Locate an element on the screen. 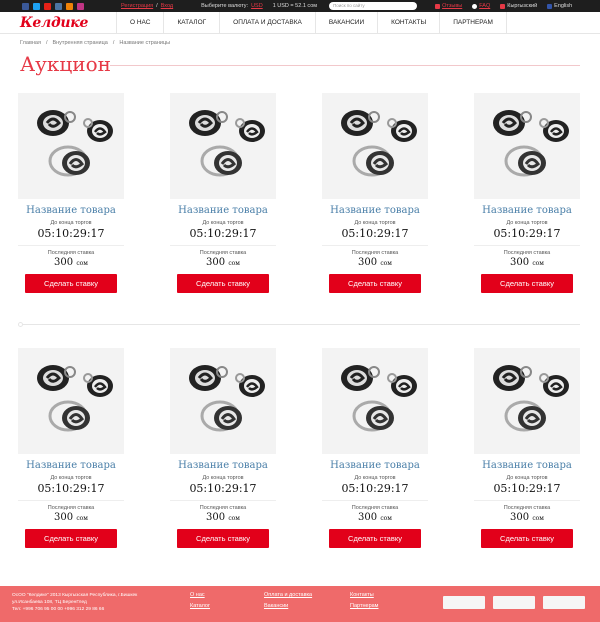  footer-link-about: О нас is located at coordinates (200, 595).